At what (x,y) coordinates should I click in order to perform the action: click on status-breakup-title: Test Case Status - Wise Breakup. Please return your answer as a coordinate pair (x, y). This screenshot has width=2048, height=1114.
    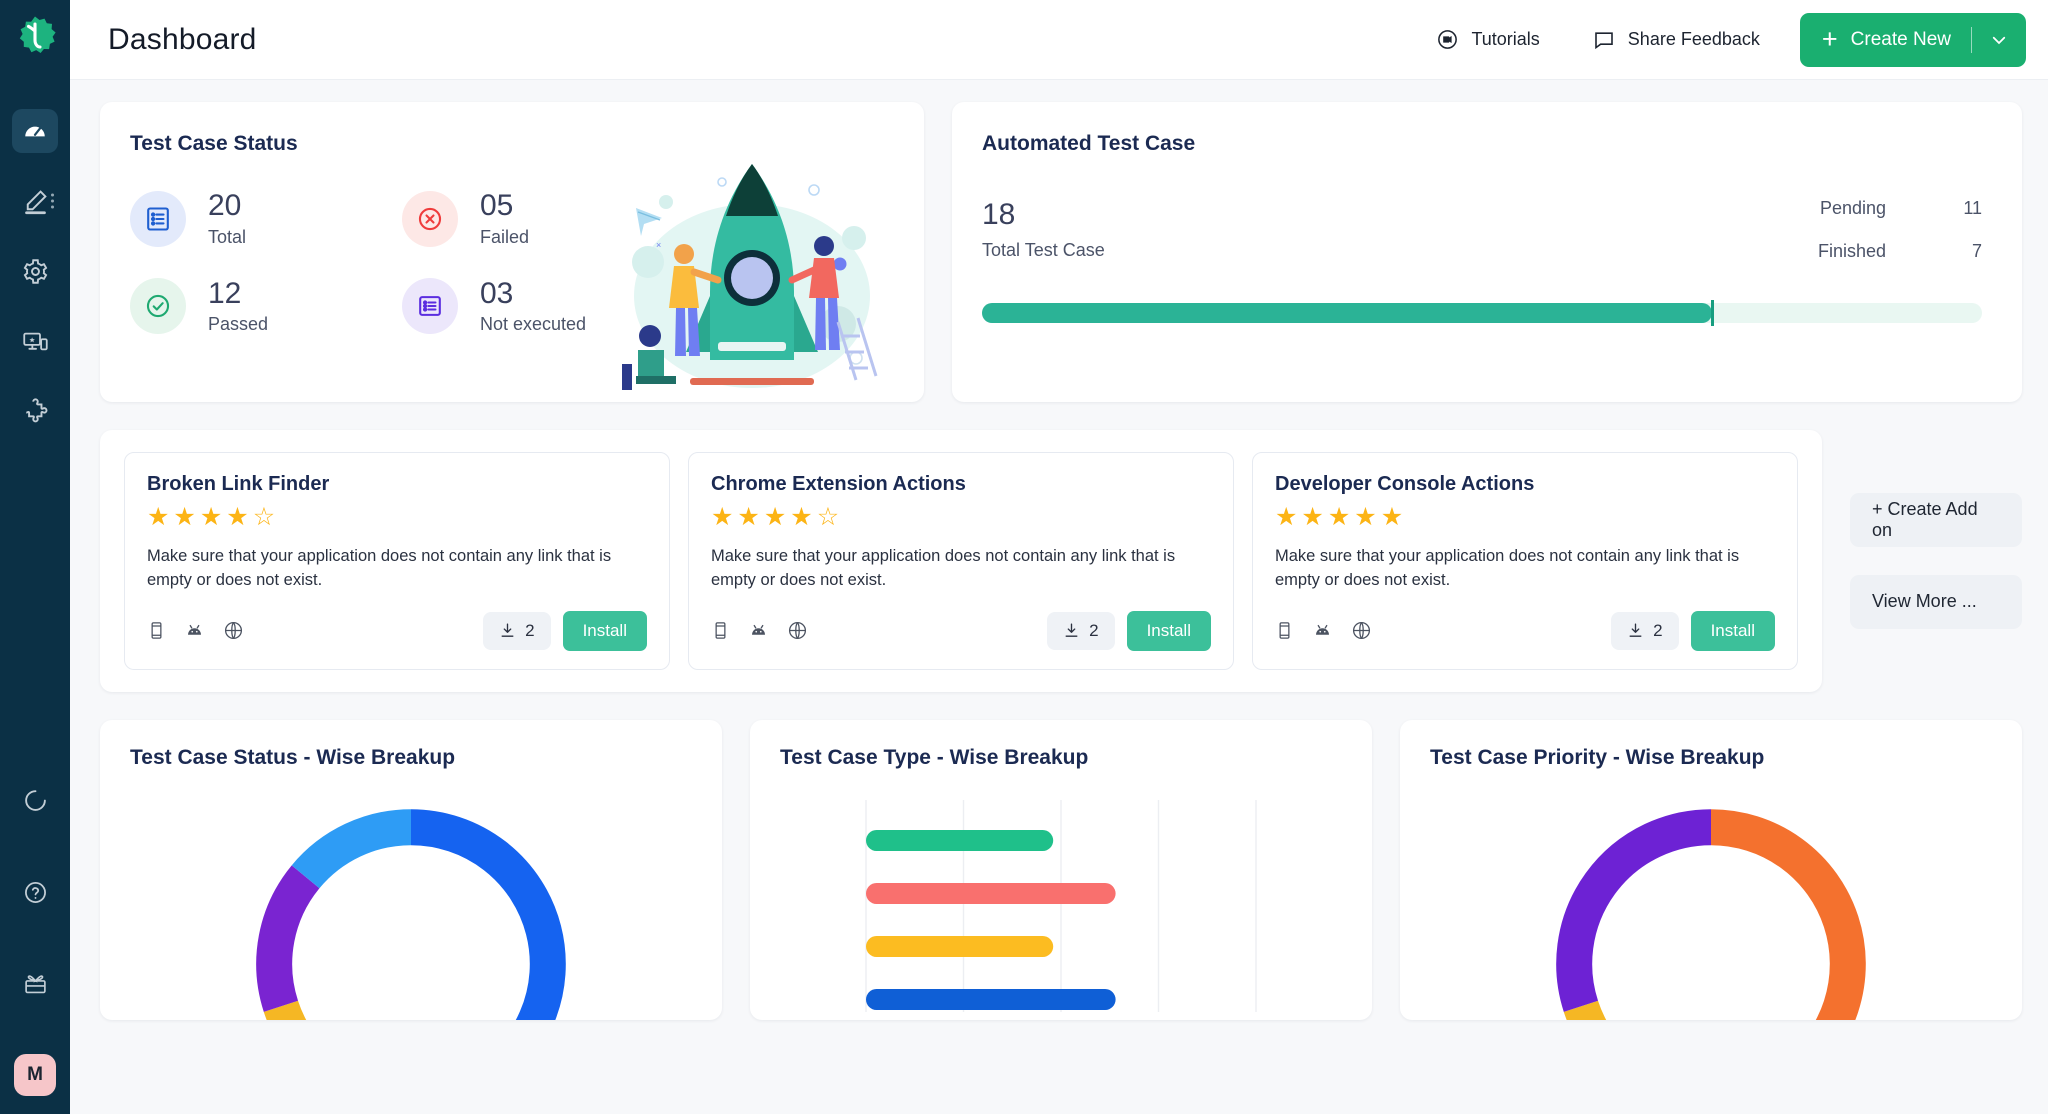
    Looking at the image, I should click on (293, 757).